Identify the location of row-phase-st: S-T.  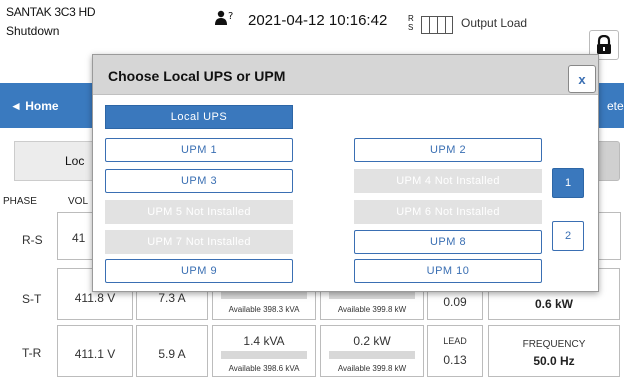
(32, 299).